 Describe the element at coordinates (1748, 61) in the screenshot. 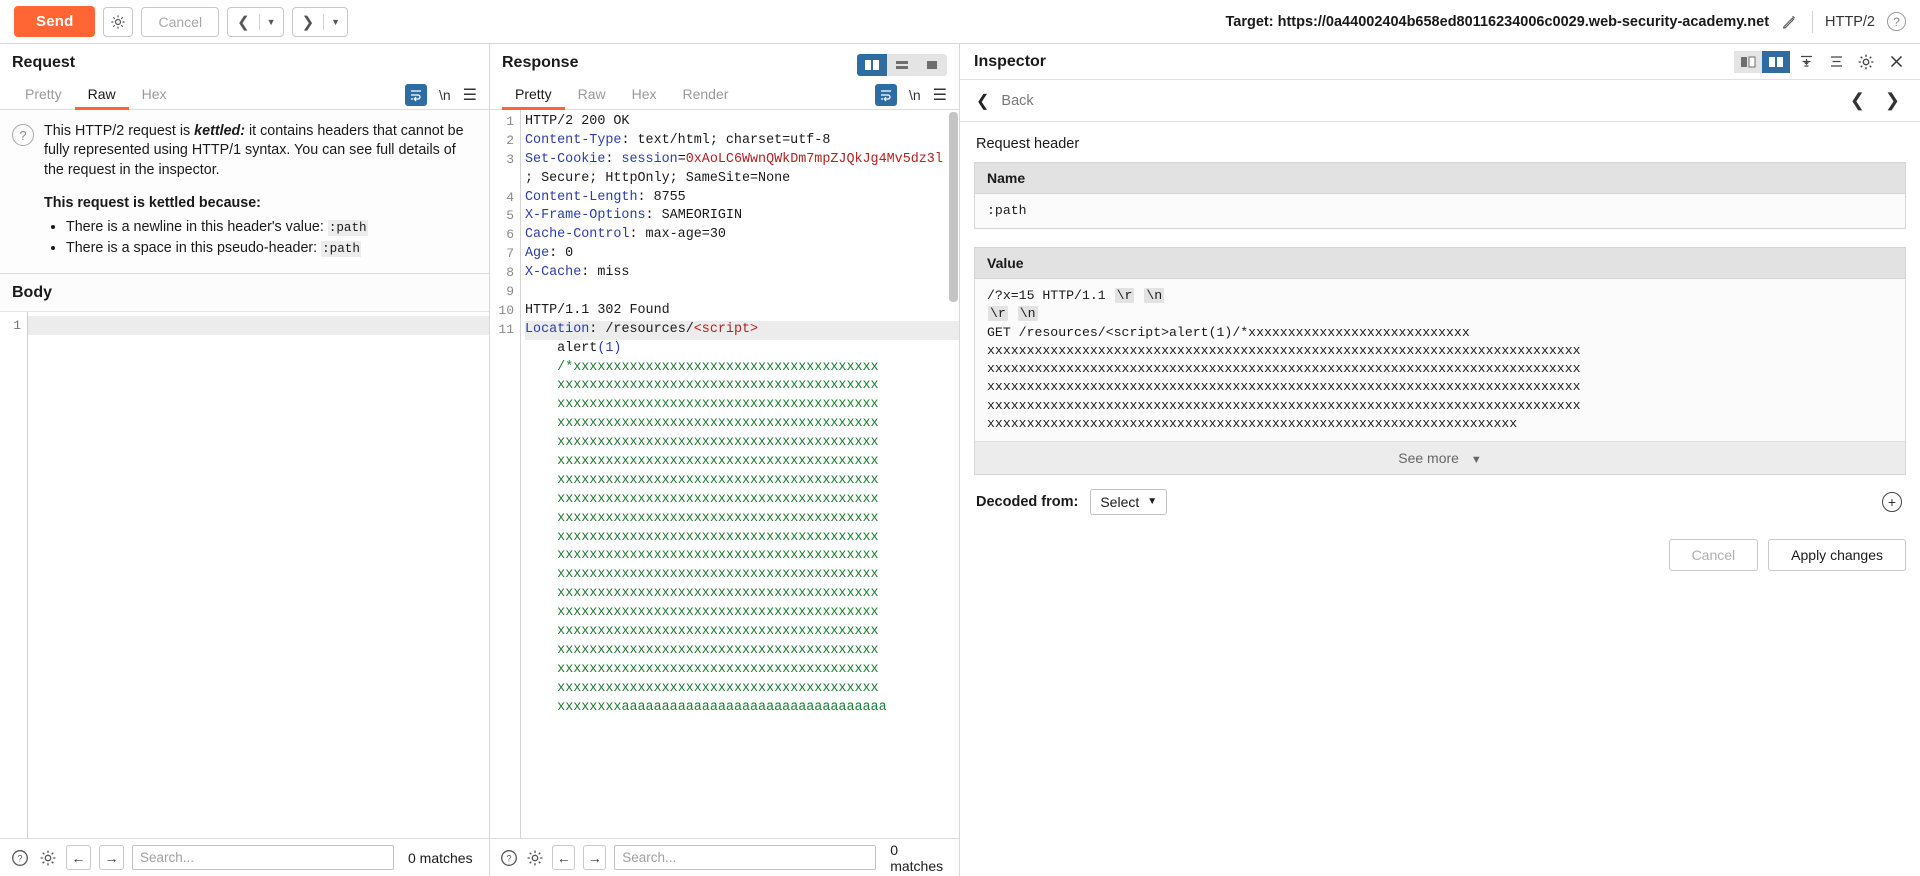

I see `view-mode-inspector-left` at that location.